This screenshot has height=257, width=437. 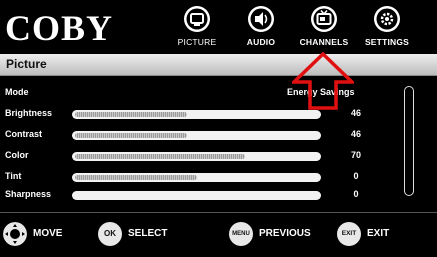 I want to click on ok-icon: OK, so click(x=110, y=234).